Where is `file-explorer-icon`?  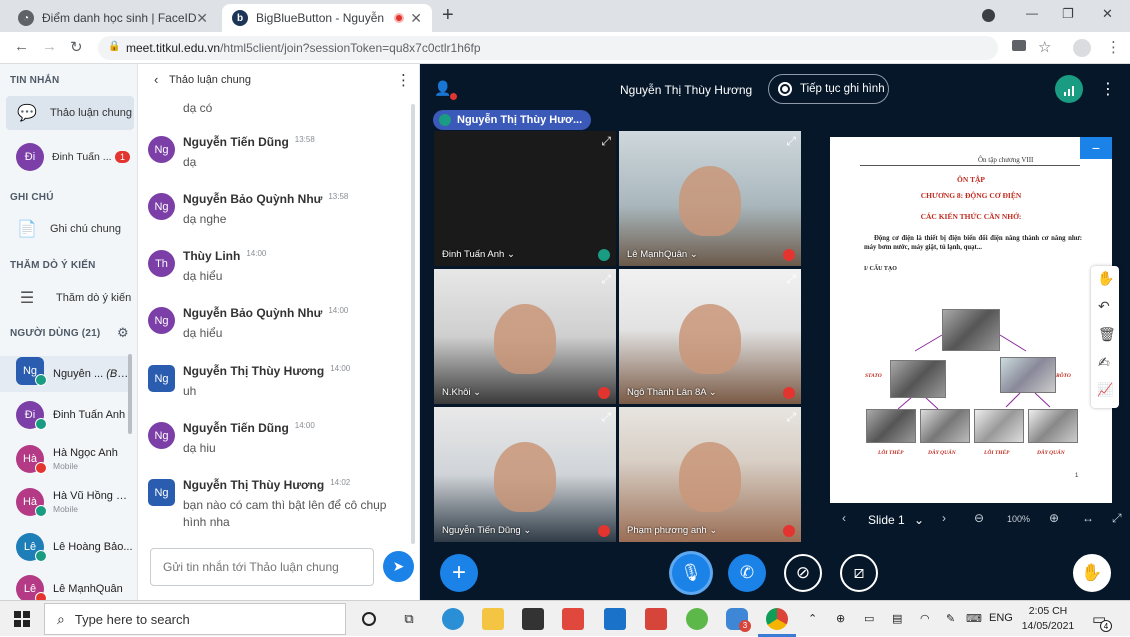 file-explorer-icon is located at coordinates (493, 619).